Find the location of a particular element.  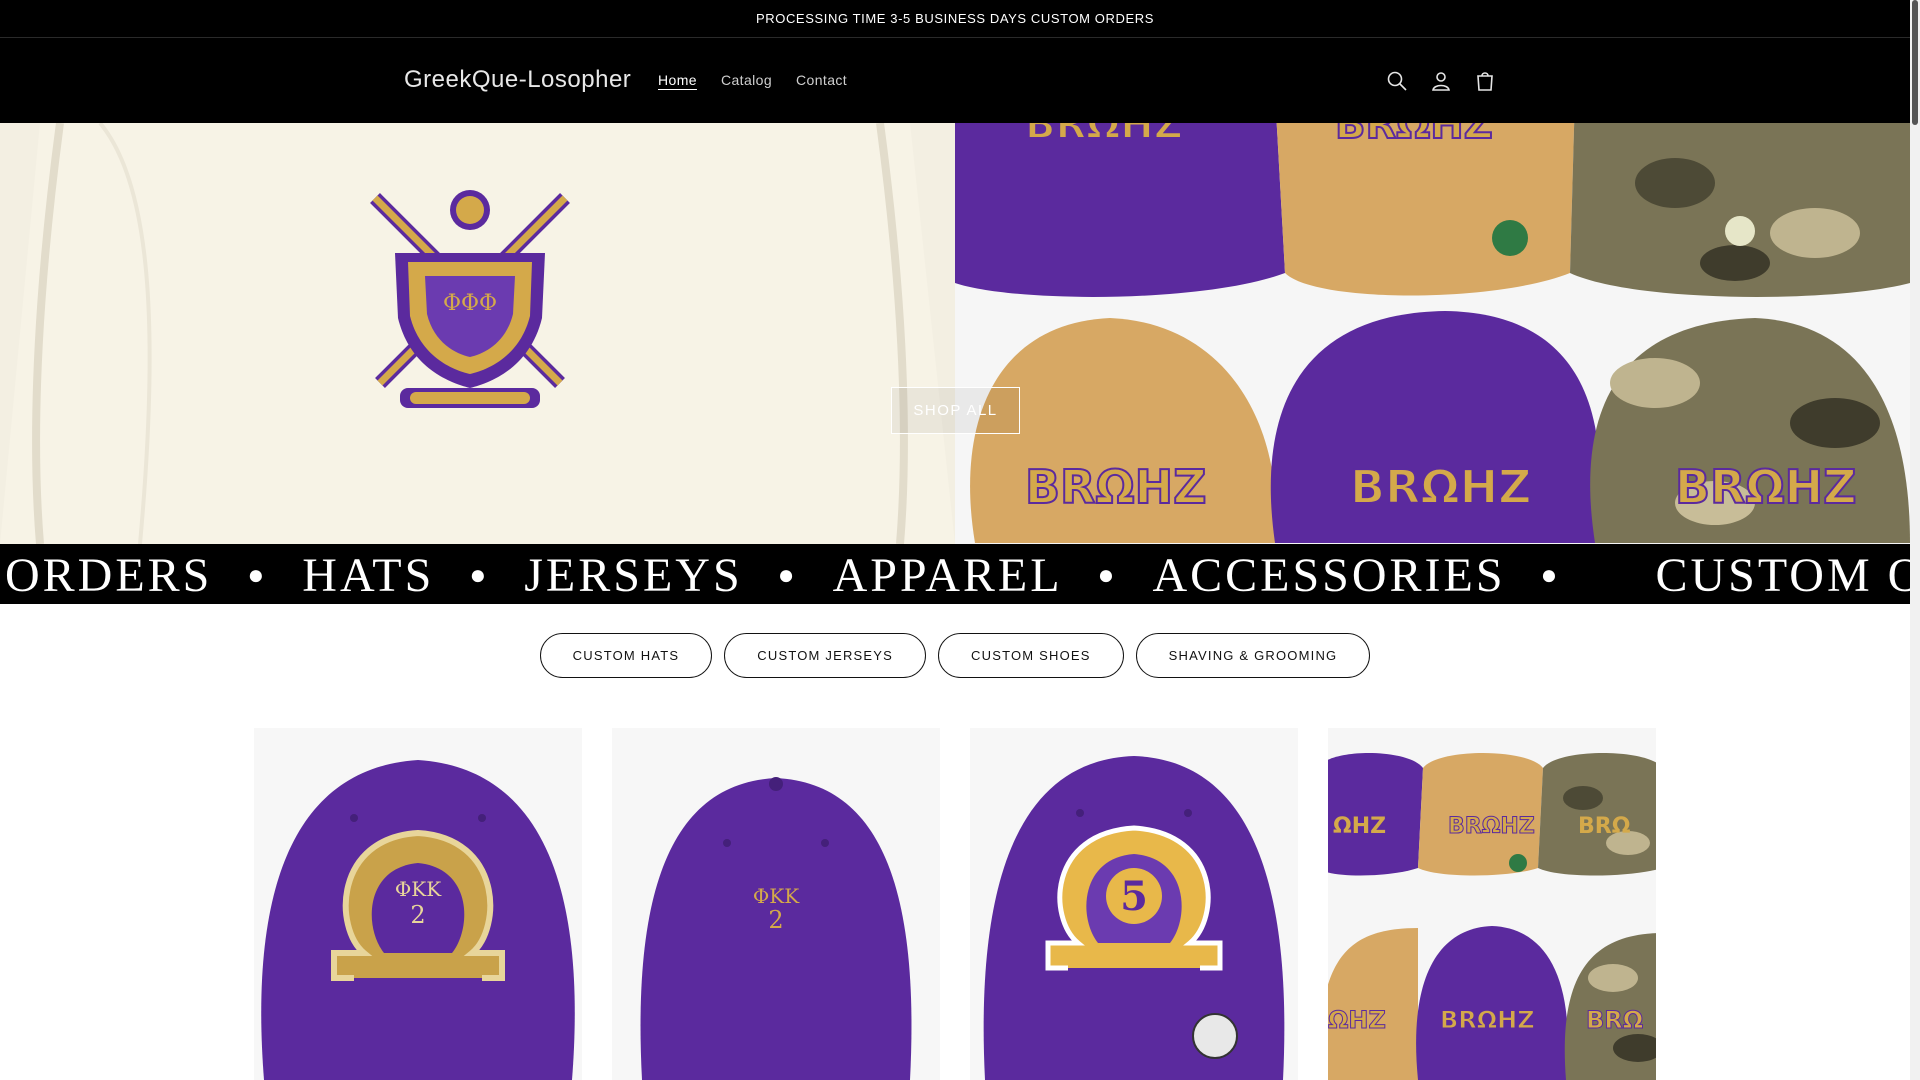

product-card-omega-glitter-hat: ΦKK 2 is located at coordinates (418, 904).